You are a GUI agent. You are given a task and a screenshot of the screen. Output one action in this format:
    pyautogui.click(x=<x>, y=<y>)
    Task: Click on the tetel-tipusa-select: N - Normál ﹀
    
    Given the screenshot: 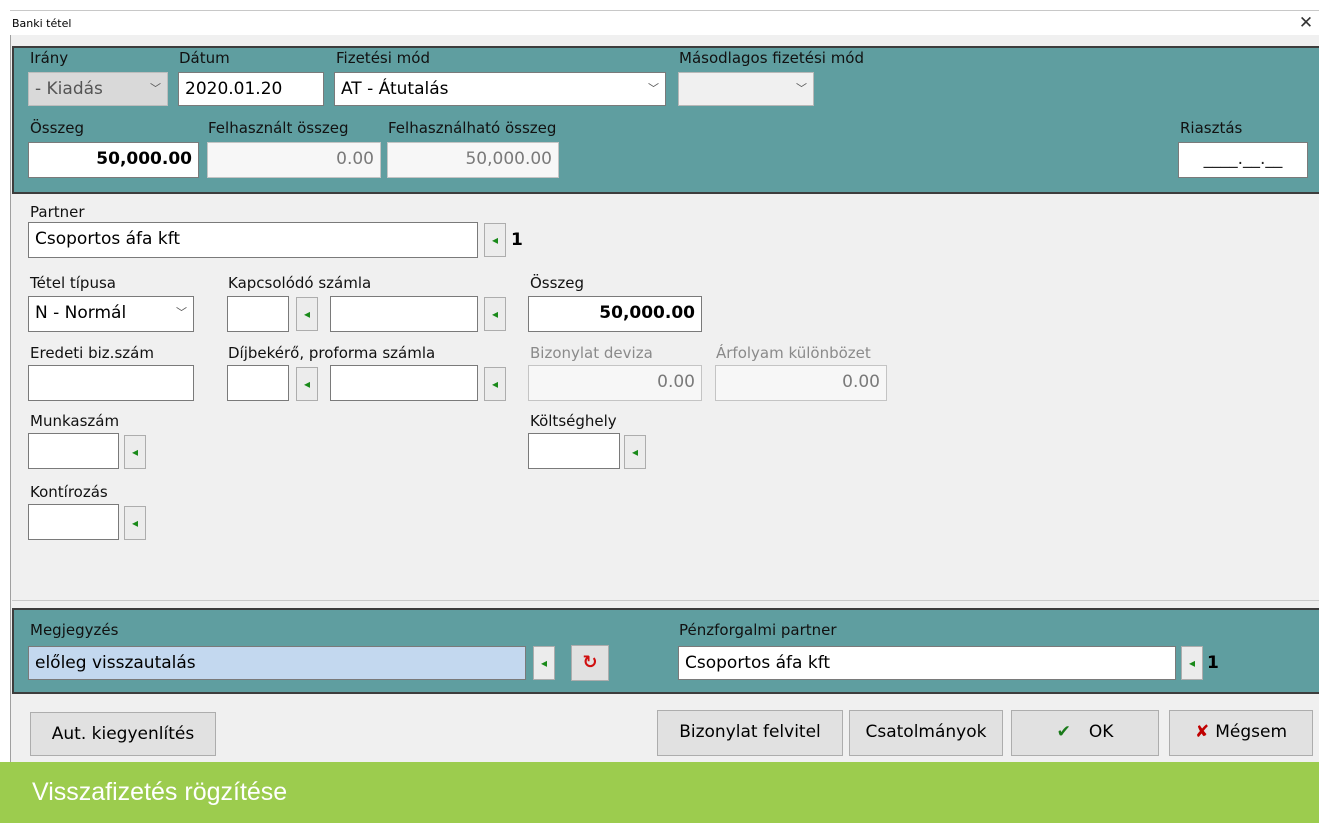 What is the action you would take?
    pyautogui.click(x=111, y=314)
    